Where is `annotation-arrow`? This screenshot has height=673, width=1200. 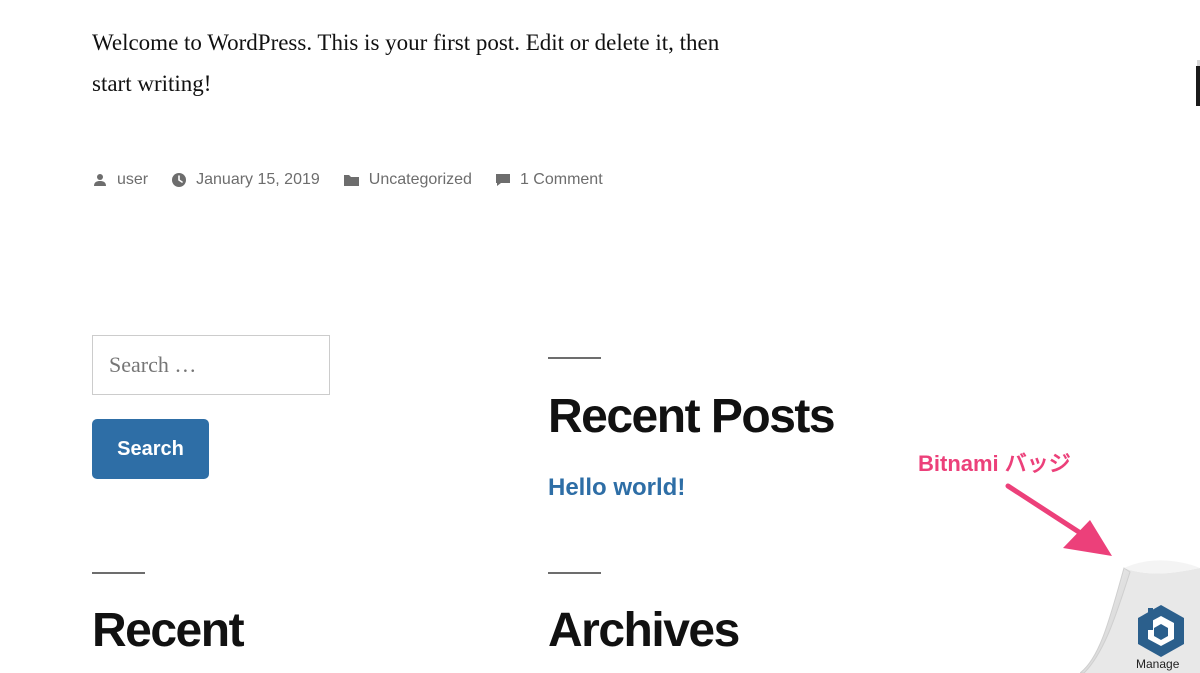 annotation-arrow is located at coordinates (1058, 519).